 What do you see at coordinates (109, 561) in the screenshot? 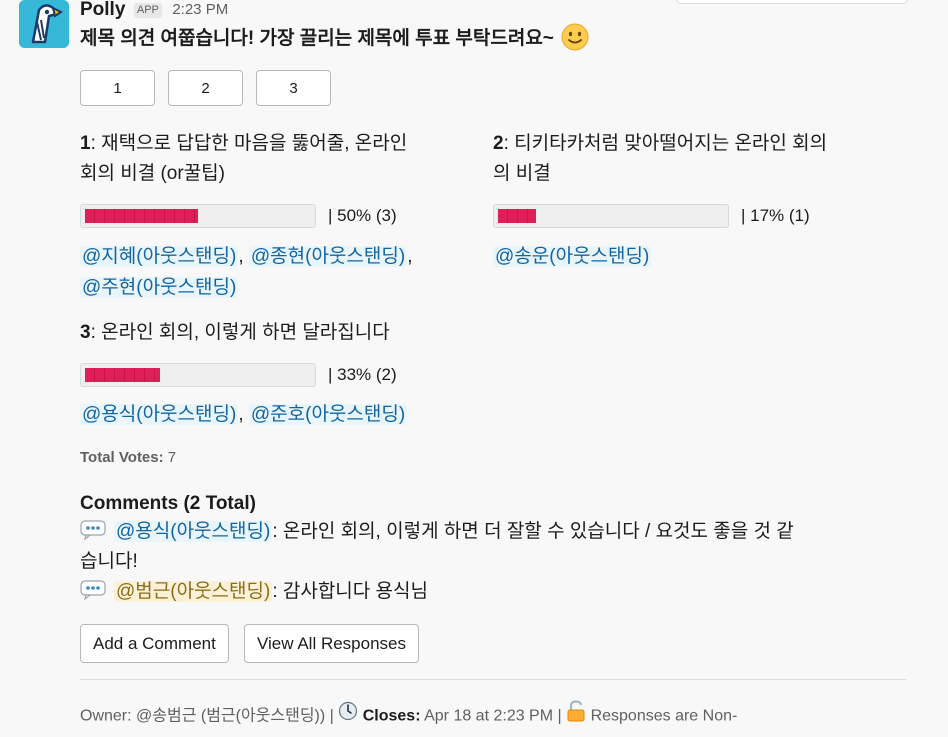
I see `comment-text-continued: 습니다!` at bounding box center [109, 561].